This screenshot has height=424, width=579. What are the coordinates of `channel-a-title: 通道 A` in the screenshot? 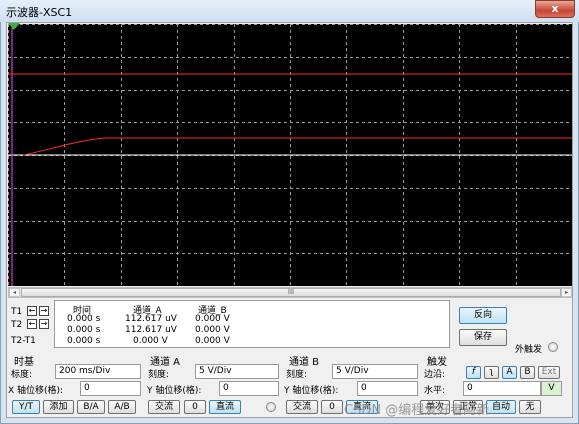 It's located at (165, 362).